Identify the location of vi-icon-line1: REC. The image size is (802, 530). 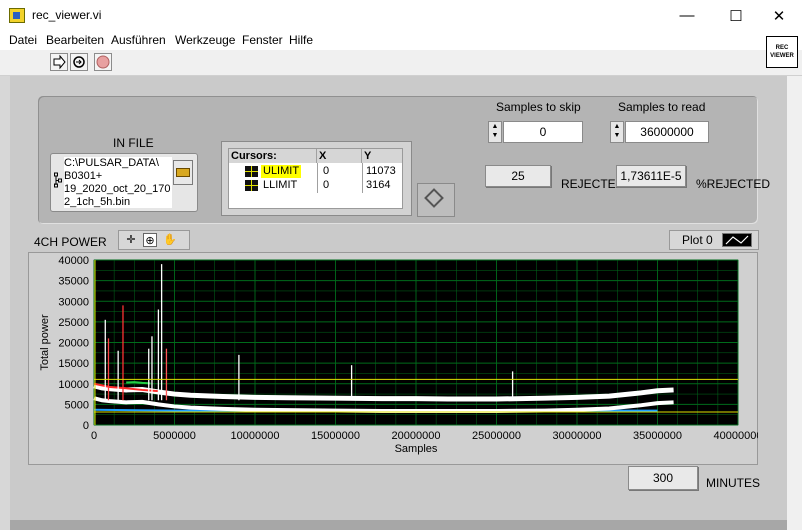
(782, 48).